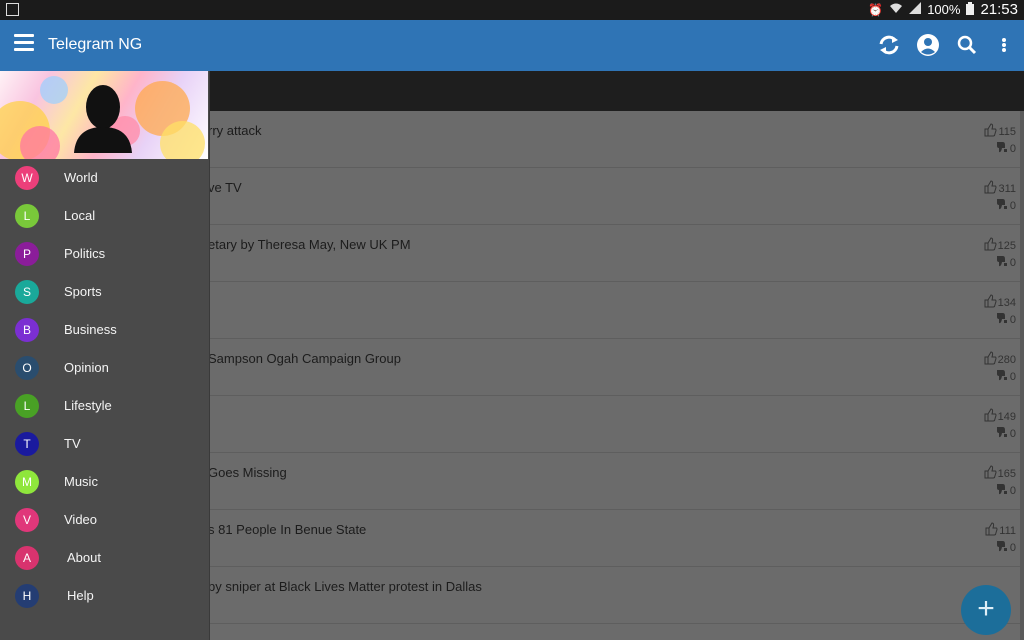  Describe the element at coordinates (27, 596) in the screenshot. I see `drawer-item-badge: H` at that location.